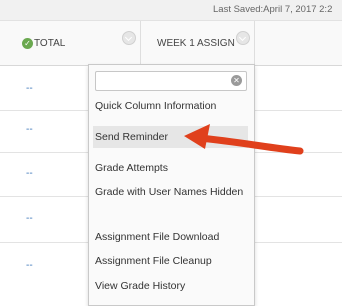  Describe the element at coordinates (170, 192) in the screenshot. I see `menu-item-grade-with-user-names-hidden: Grade with User Names Hidden` at that location.